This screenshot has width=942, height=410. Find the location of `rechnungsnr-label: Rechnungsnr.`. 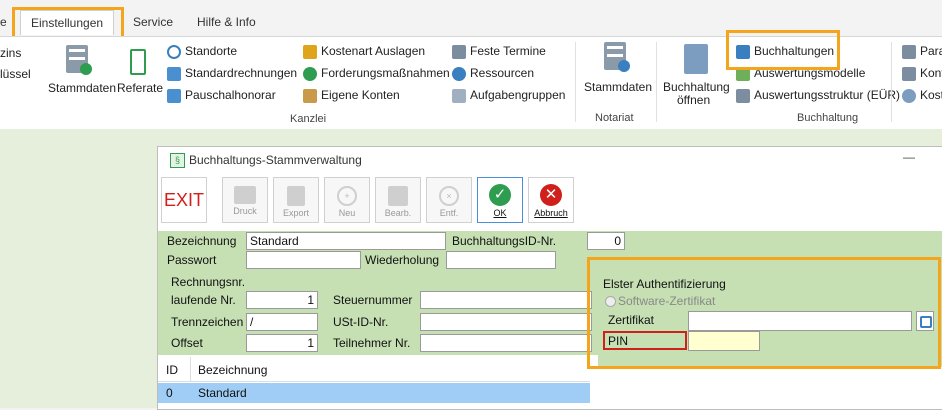

rechnungsnr-label: Rechnungsnr. is located at coordinates (208, 282).